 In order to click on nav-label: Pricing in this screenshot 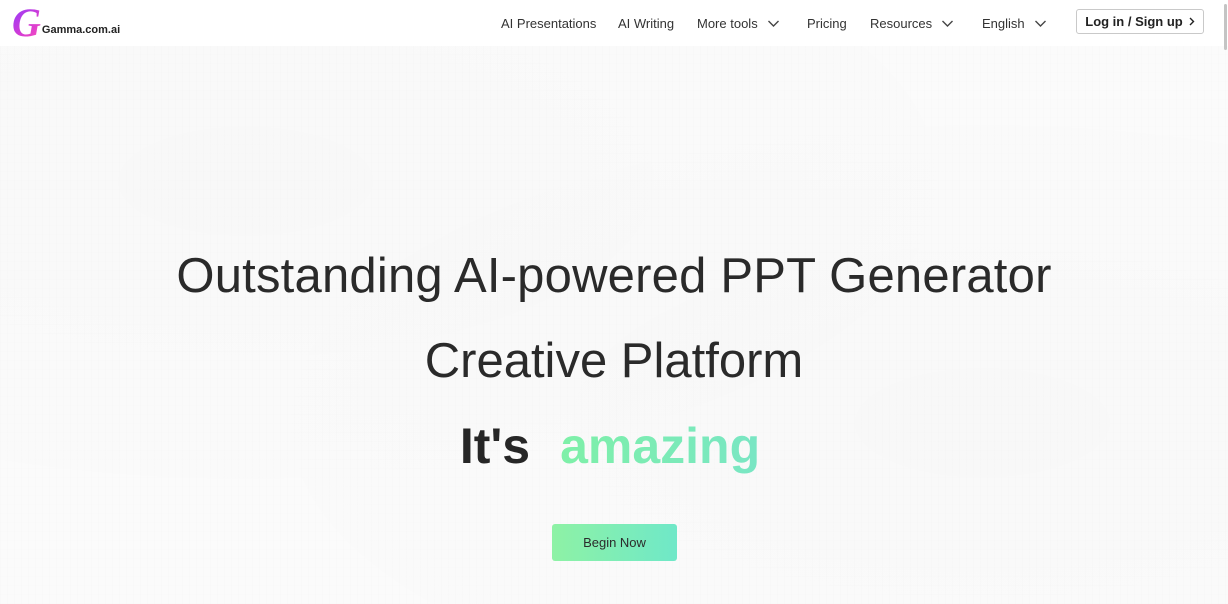, I will do `click(827, 23)`.